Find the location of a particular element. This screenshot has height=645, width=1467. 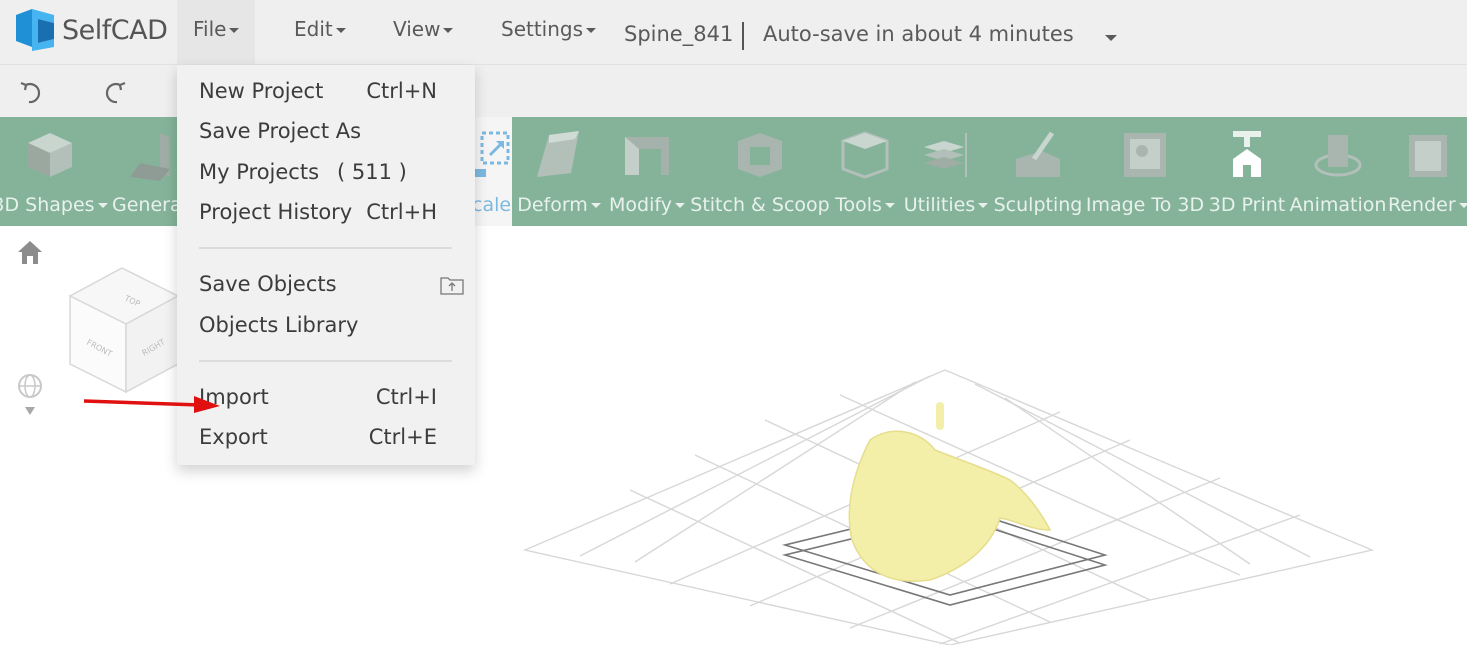

tool-label: Tools is located at coordinates (858, 205).